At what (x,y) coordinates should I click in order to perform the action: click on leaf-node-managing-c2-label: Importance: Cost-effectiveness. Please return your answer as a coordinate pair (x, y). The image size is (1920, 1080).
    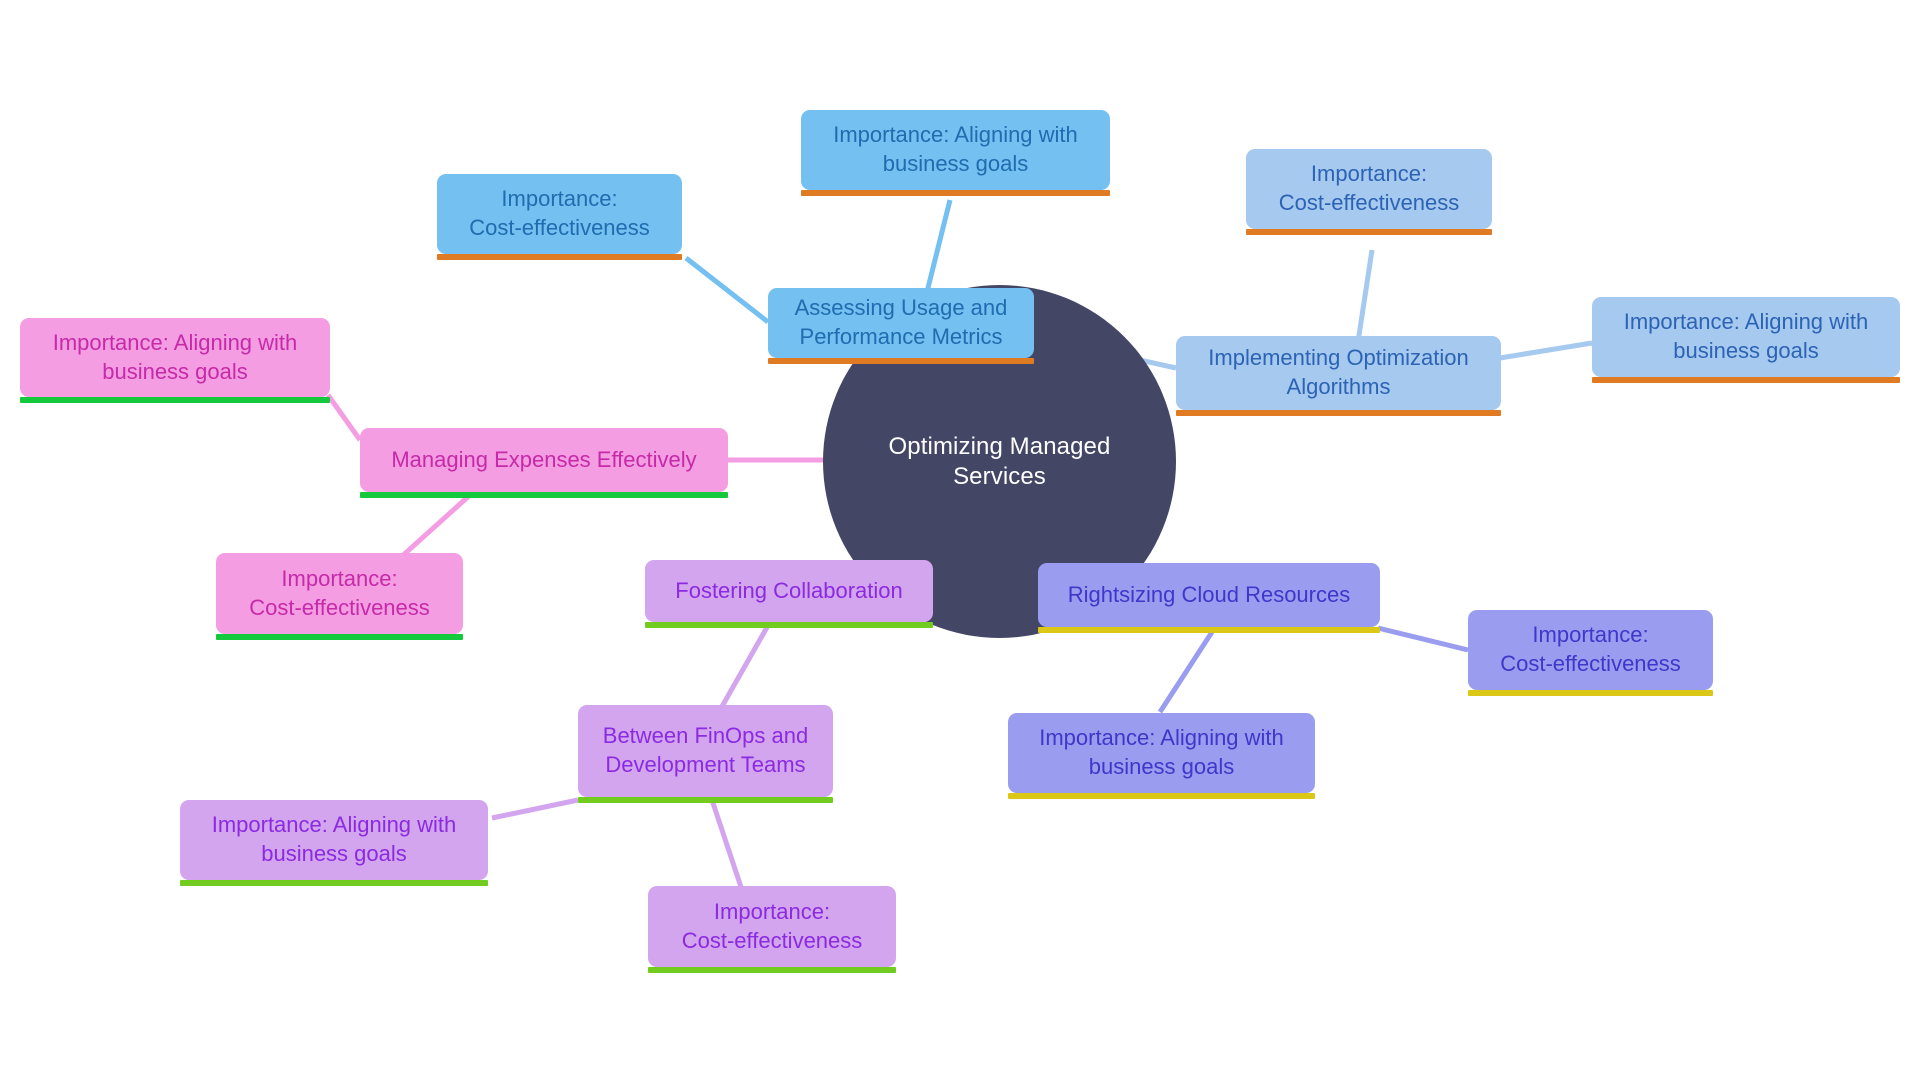
    Looking at the image, I should click on (339, 592).